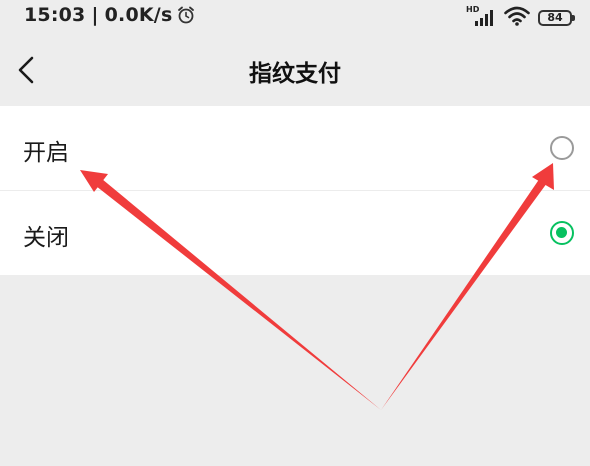 The height and width of the screenshot is (466, 590). I want to click on status-left: 15:03 | 0.0K/s, so click(110, 15).